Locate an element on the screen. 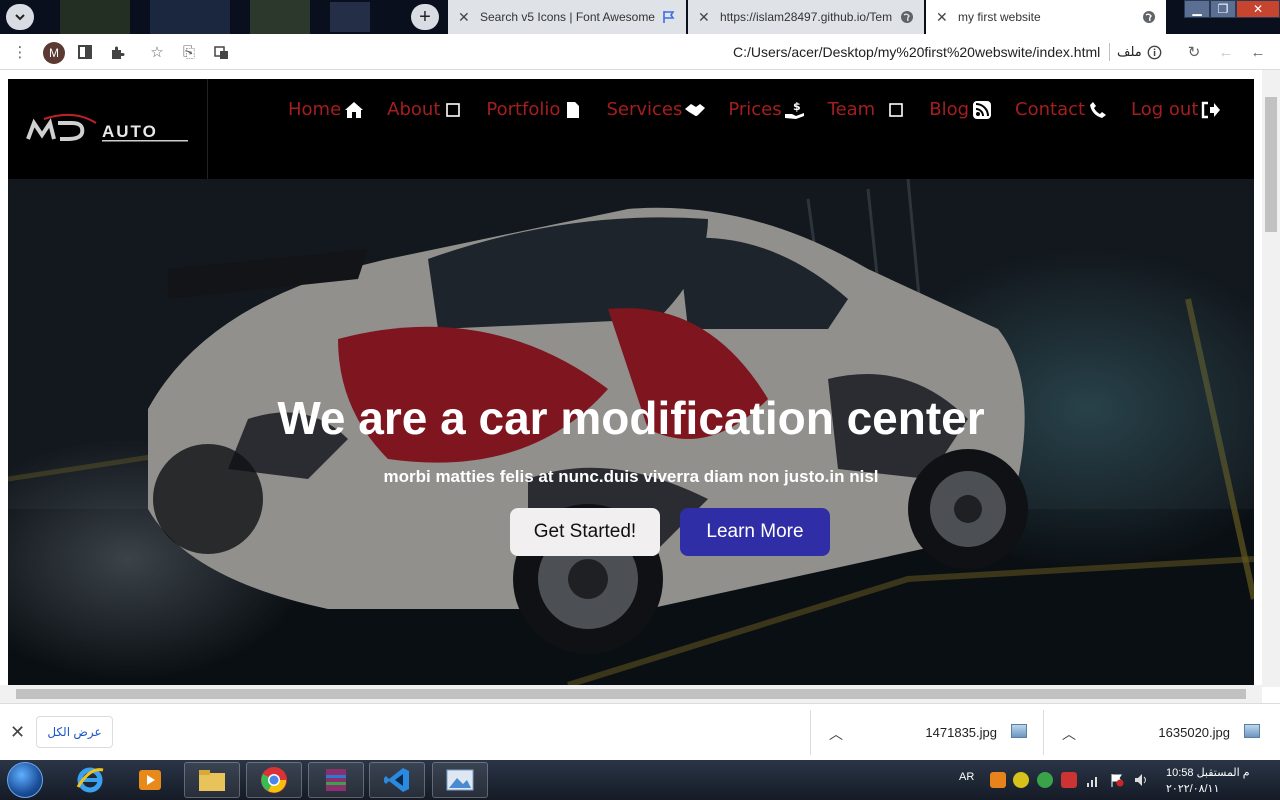  maximize-button: ❐ is located at coordinates (1223, 9).